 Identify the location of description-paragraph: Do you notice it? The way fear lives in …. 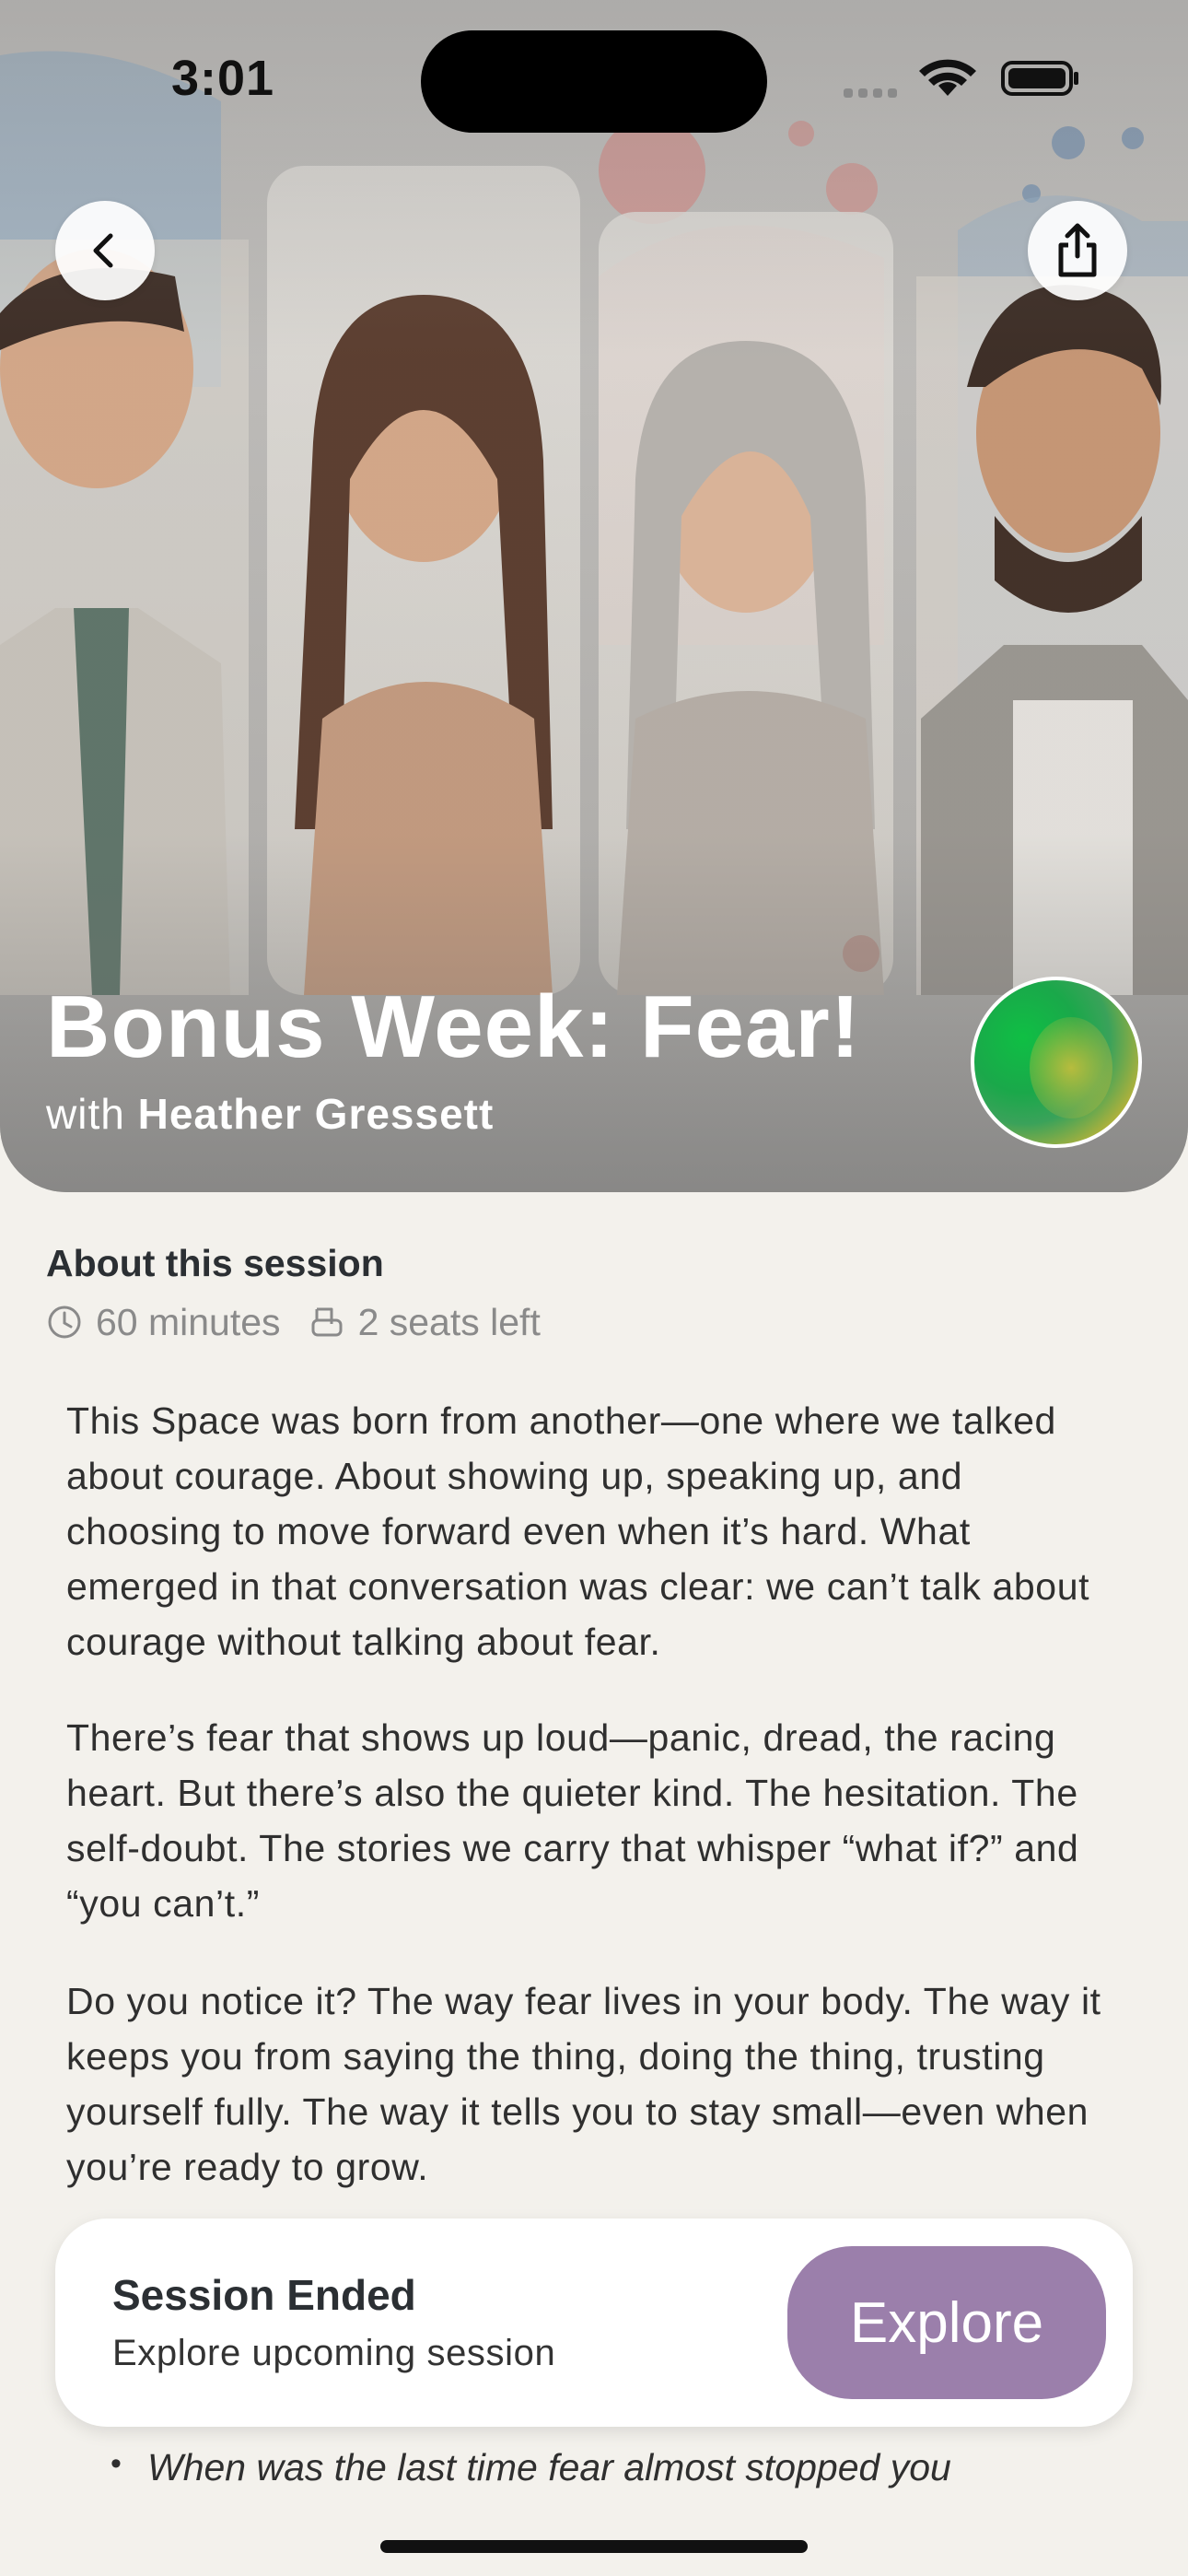
(583, 2084).